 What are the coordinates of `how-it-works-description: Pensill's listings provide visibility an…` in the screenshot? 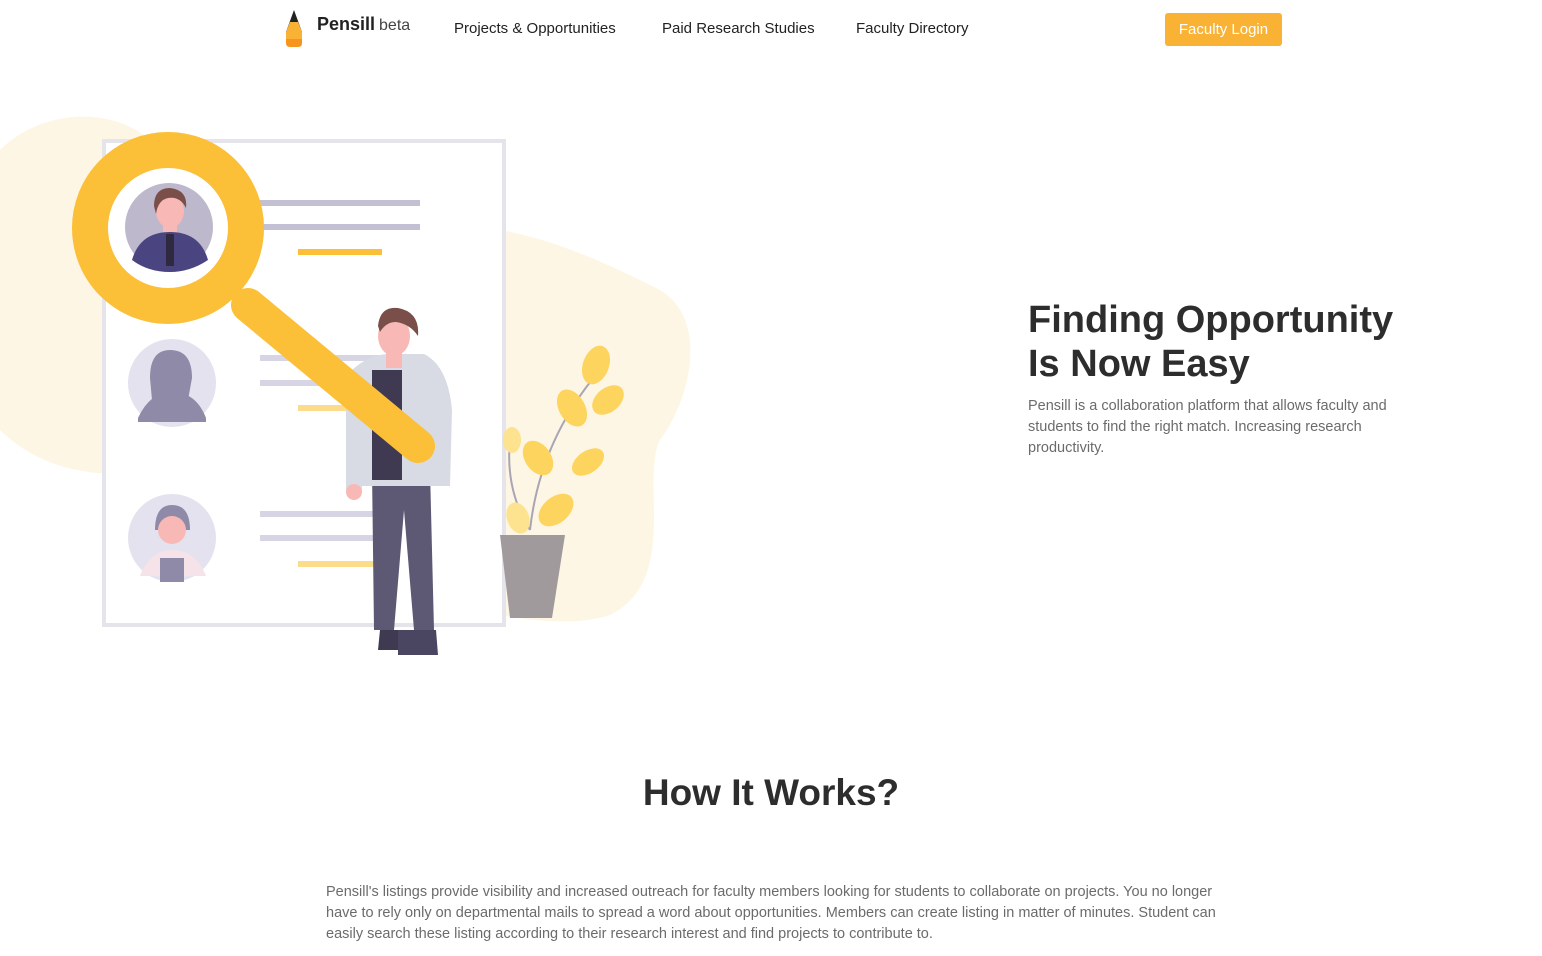 It's located at (771, 913).